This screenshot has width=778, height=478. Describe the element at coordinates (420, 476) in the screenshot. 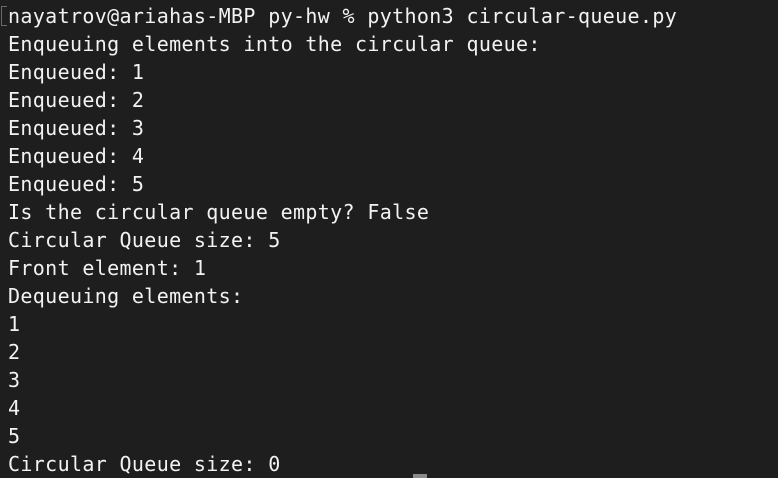

I see `text-cursor` at that location.